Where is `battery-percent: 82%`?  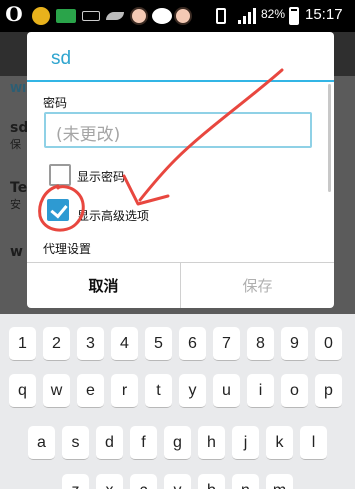
battery-percent: 82% is located at coordinates (273, 14).